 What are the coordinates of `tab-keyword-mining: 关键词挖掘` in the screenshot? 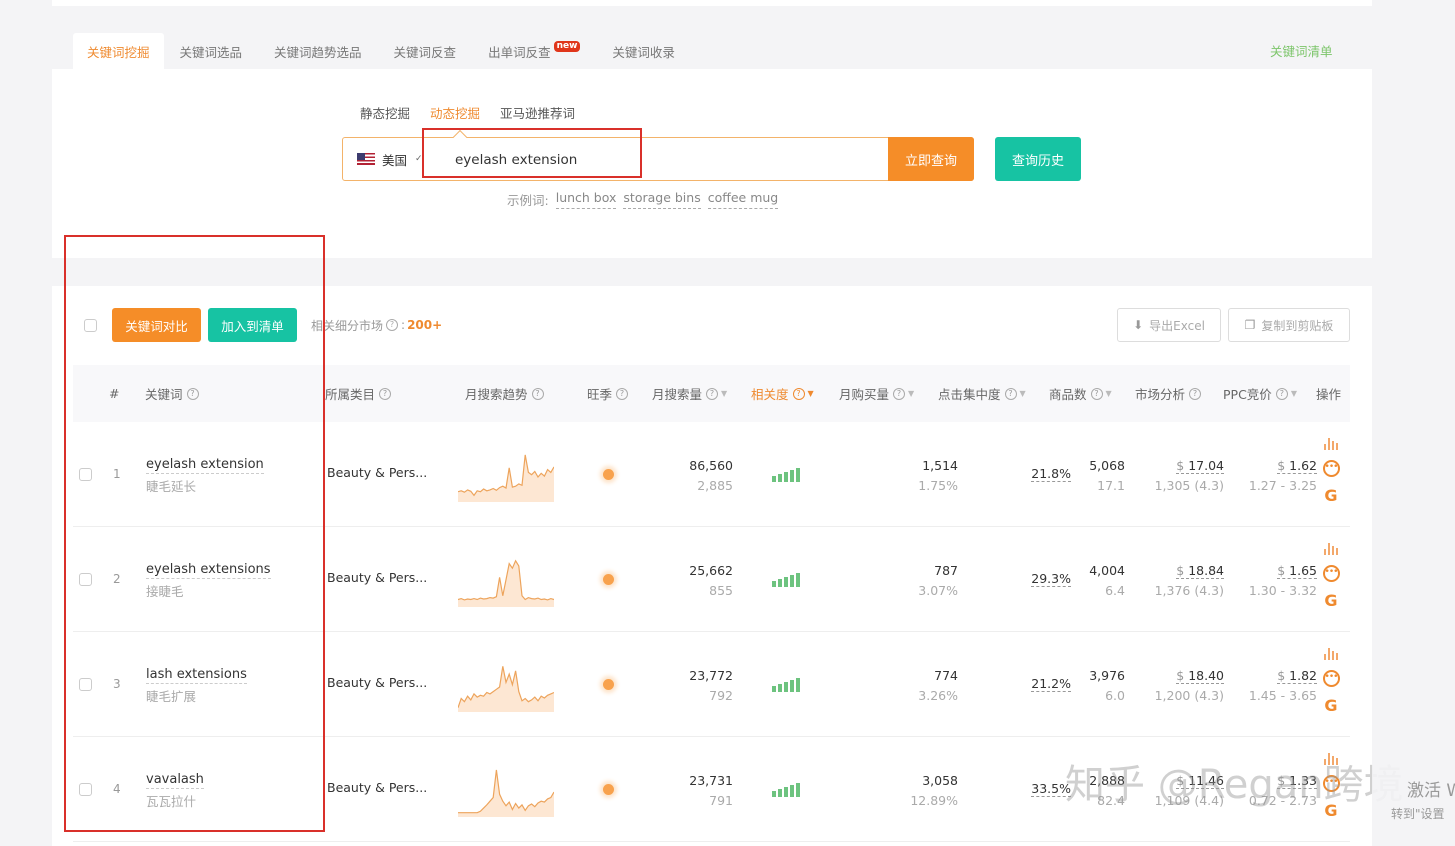 It's located at (118, 51).